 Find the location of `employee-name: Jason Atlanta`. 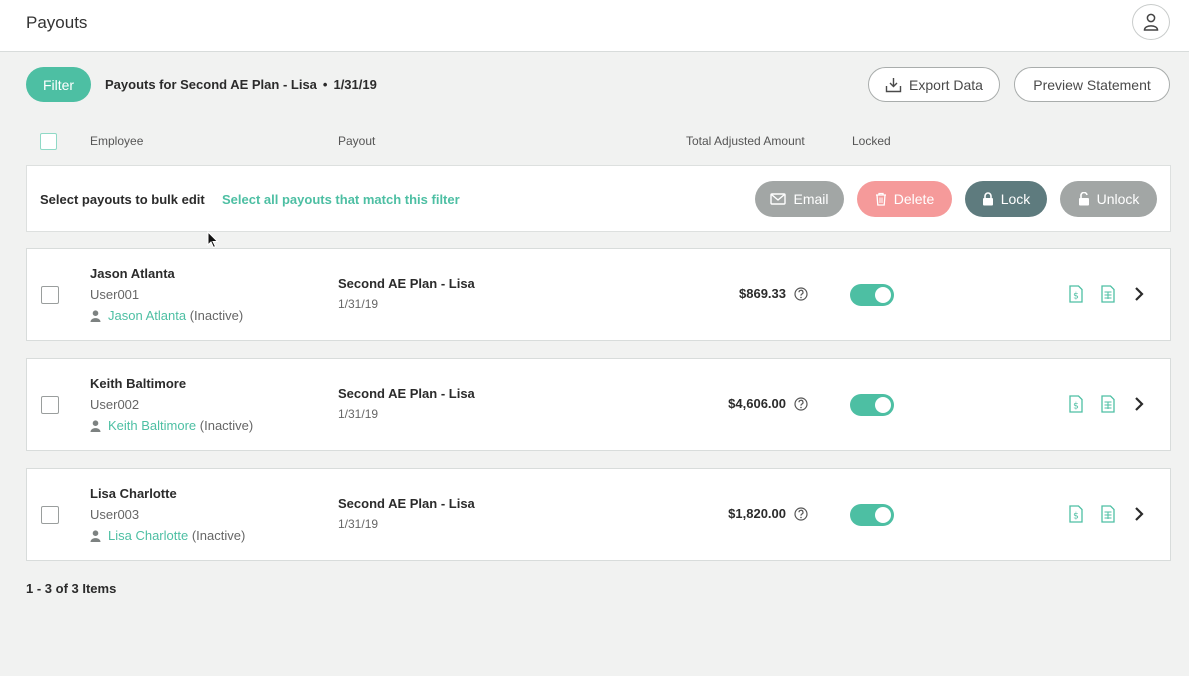

employee-name: Jason Atlanta is located at coordinates (132, 273).